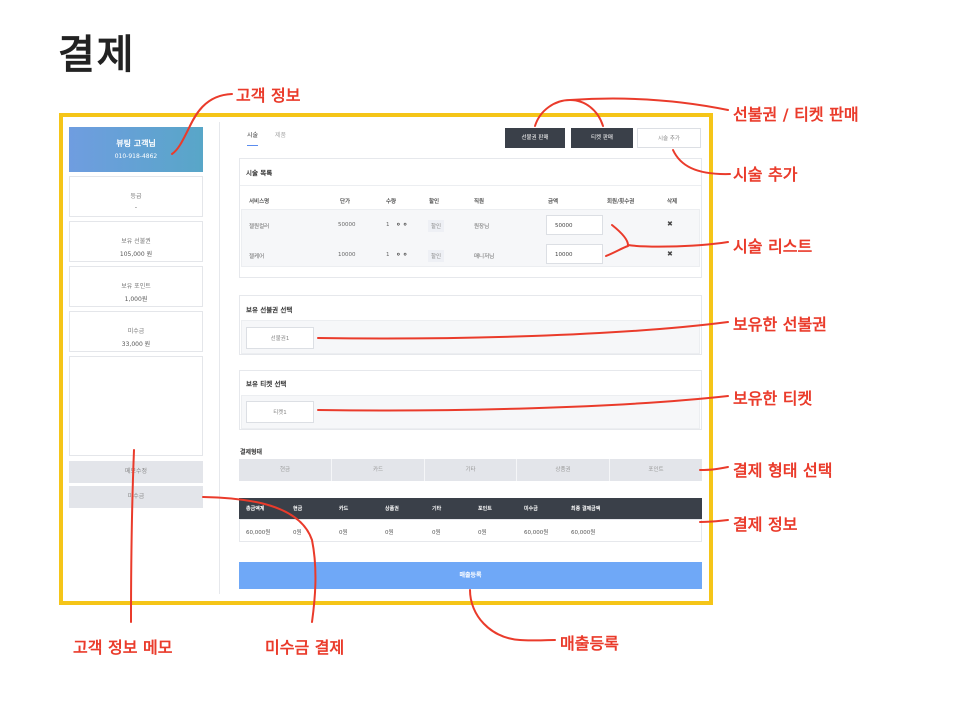 The image size is (960, 714). I want to click on anno-payment-info: 결제 정보, so click(765, 524).